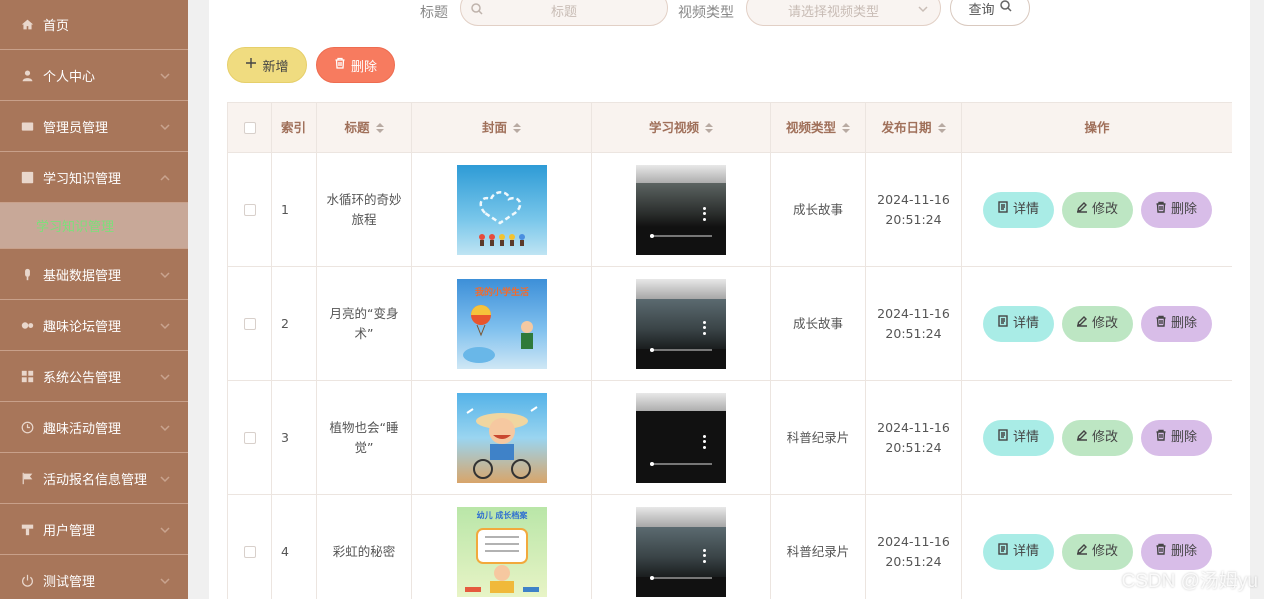  Describe the element at coordinates (94, 177) in the screenshot. I see `sidebar-item-knowledge: 学习知识管理` at that location.